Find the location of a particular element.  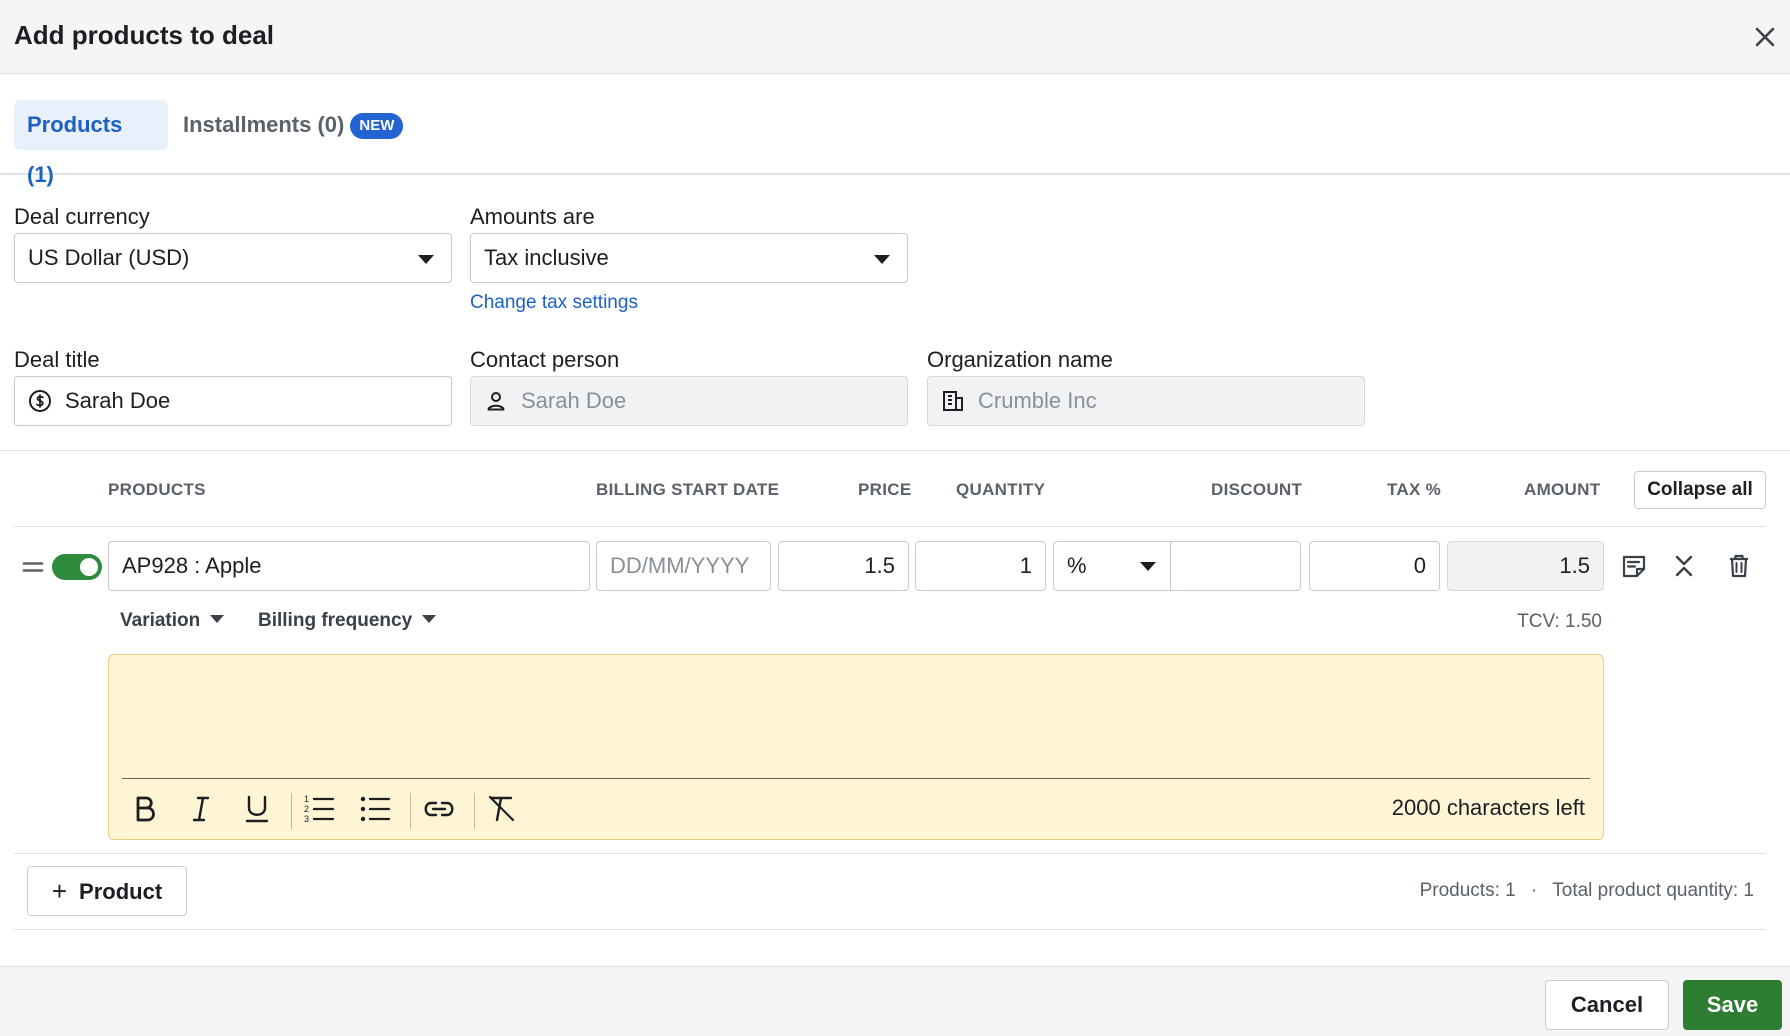

tcv-label: TCV: 1.50 is located at coordinates (1559, 621).